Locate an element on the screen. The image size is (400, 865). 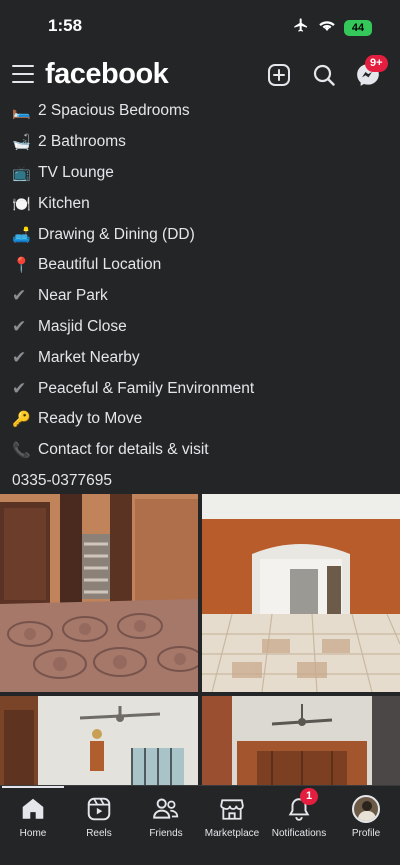
bed-emoji-icon: 🛏️ is located at coordinates (21, 112).